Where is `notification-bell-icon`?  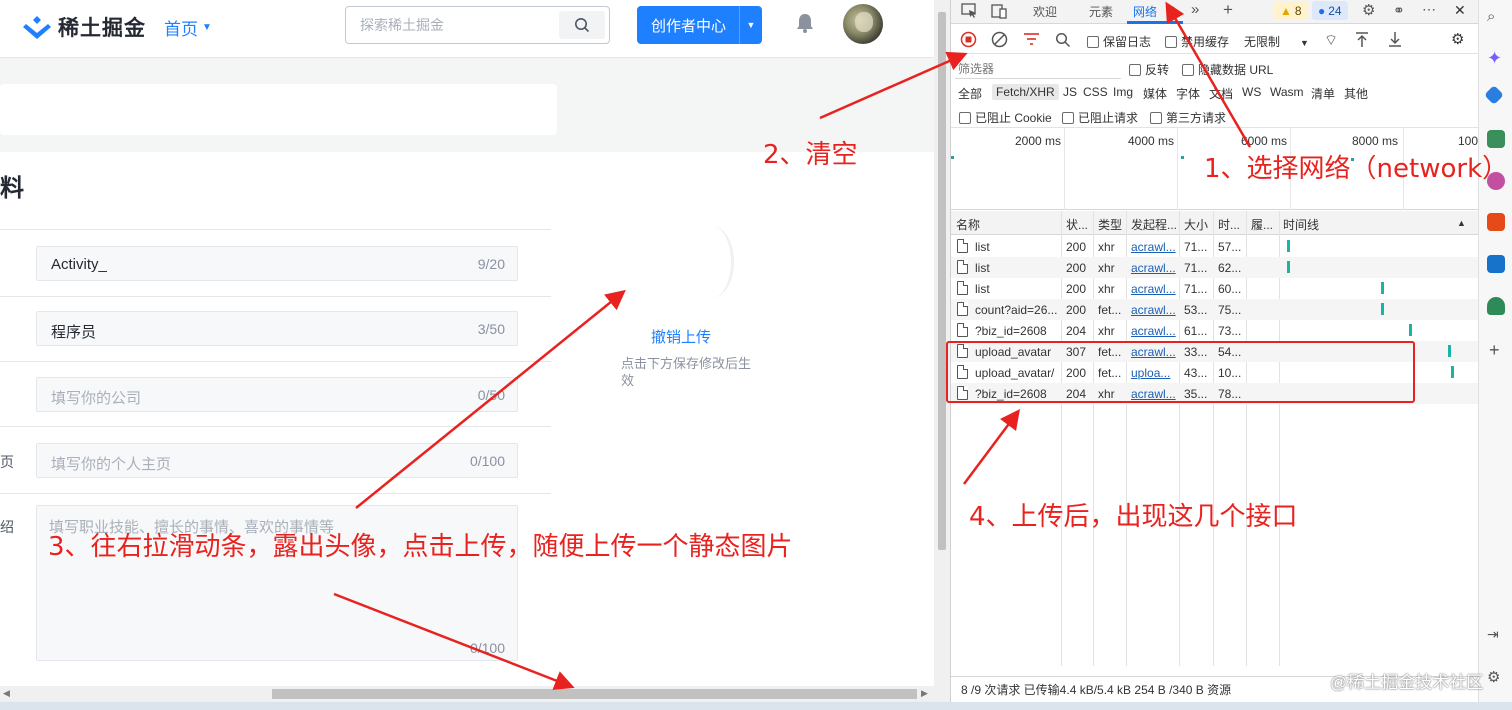
notification-bell-icon is located at coordinates (805, 25).